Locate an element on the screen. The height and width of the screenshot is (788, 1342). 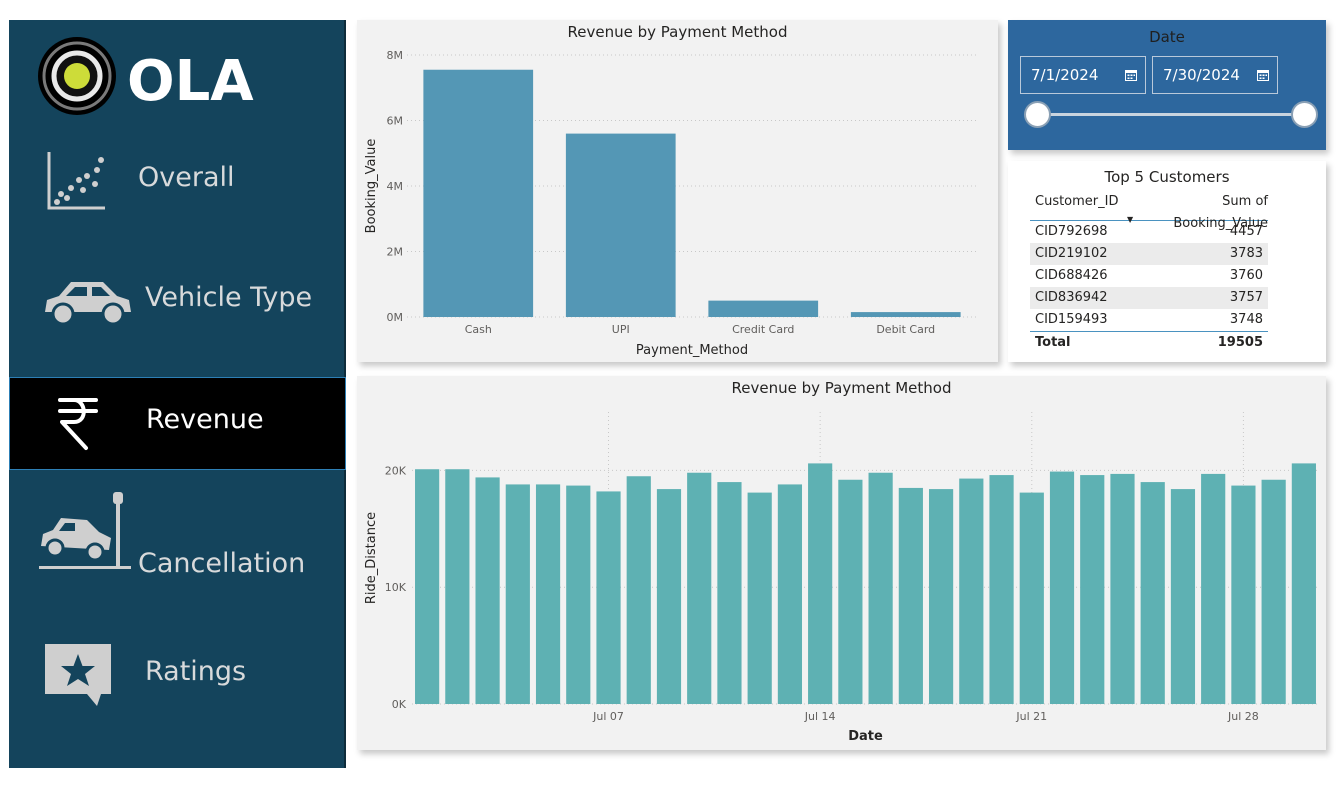
booking-value-cell: 3760 is located at coordinates (1246, 275).